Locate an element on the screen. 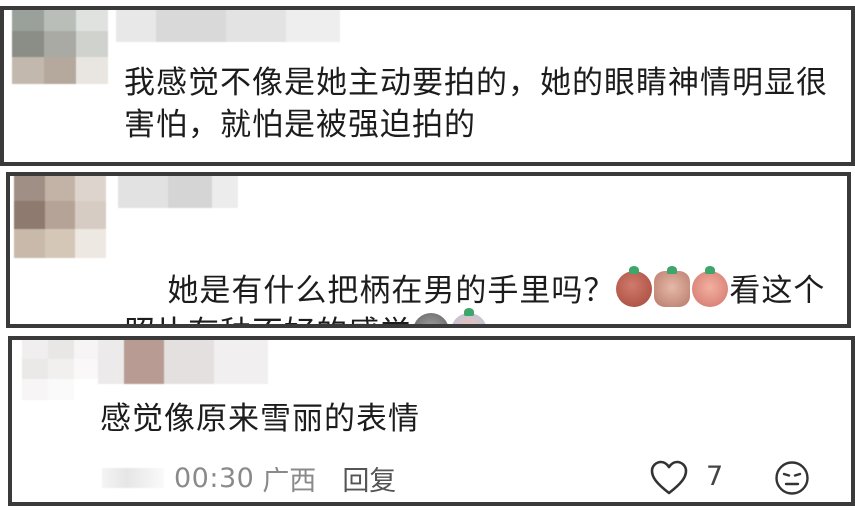 Image resolution: width=855 pixels, height=510 pixels. like-count: 7 is located at coordinates (715, 476).